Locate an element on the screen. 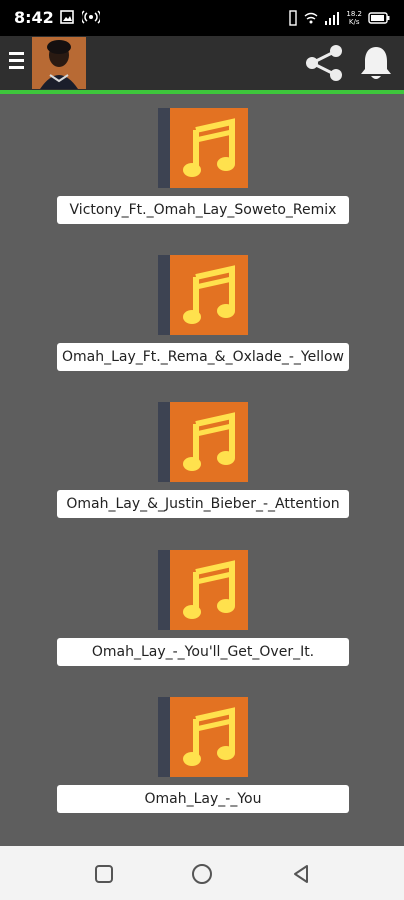 Image resolution: width=404 pixels, height=900 pixels. hamburger-menu-icon is located at coordinates (18, 63).